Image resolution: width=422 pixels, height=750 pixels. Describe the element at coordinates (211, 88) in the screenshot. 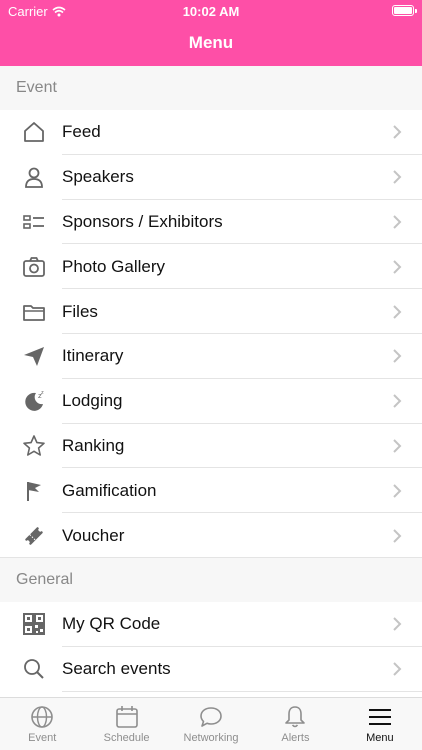

I see `section-header-event: Event` at that location.